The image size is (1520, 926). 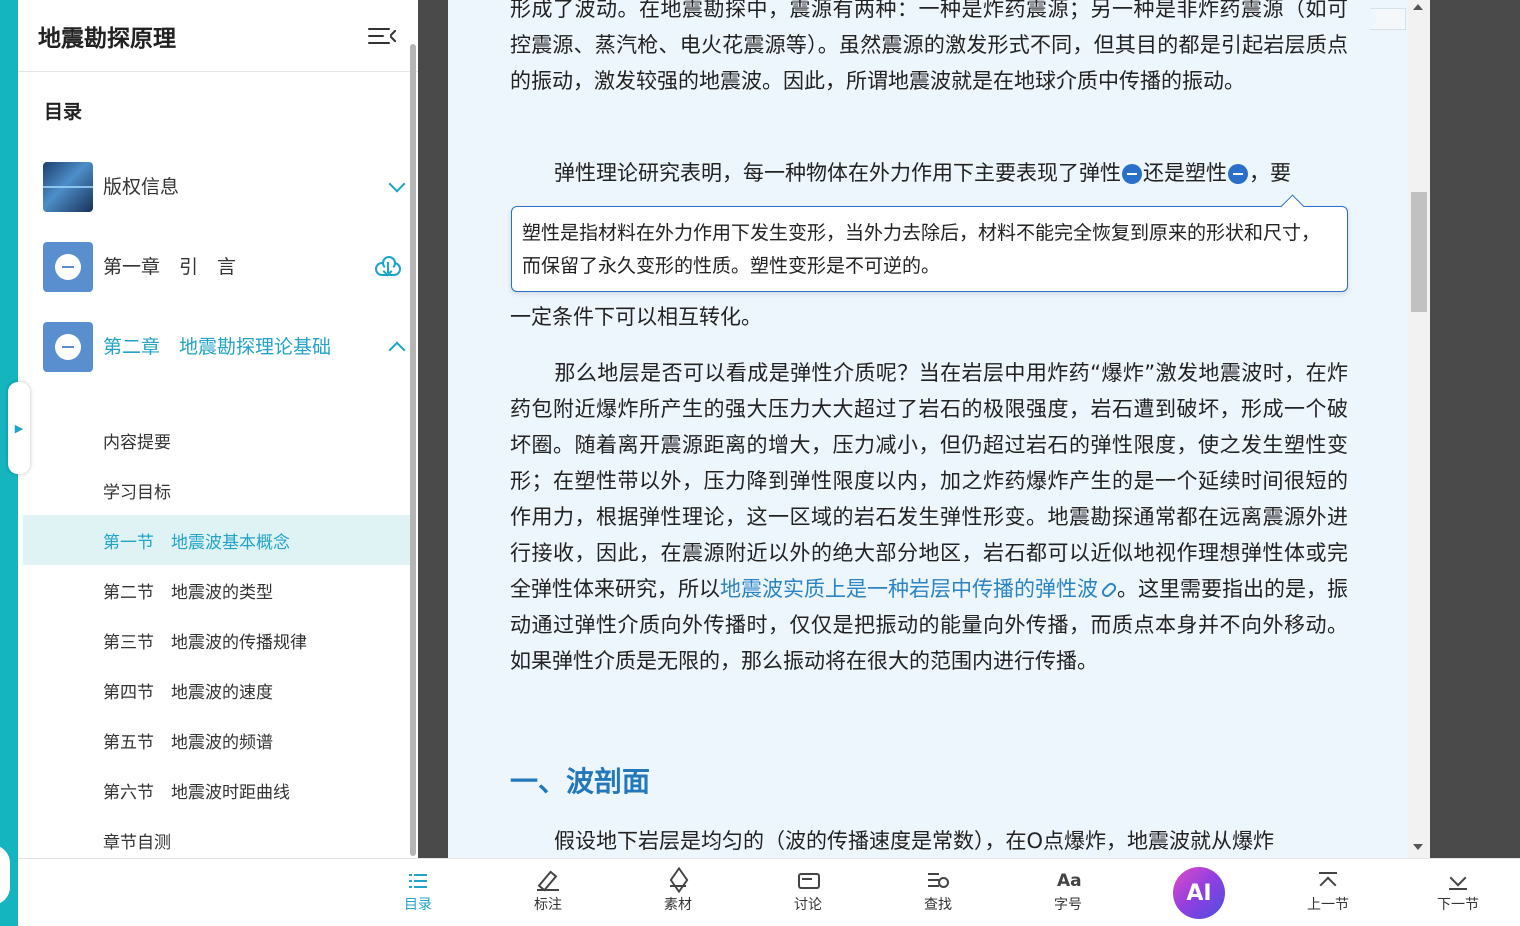 I want to click on layers-icon, so click(x=678, y=881).